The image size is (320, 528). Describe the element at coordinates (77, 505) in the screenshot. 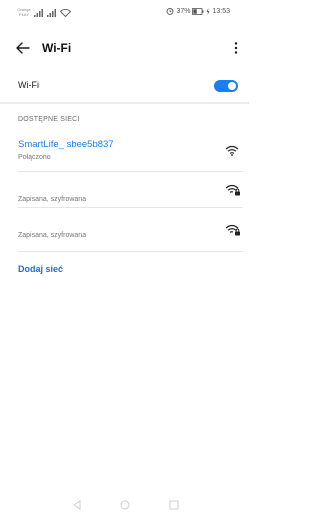

I see `nav-back-triangle-icon` at that location.